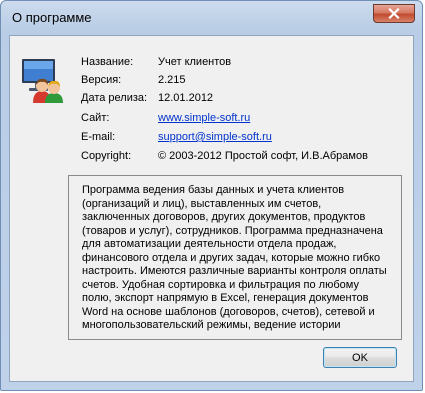 The width and height of the screenshot is (425, 393). I want to click on copyright-label: Copyright:, so click(106, 156).